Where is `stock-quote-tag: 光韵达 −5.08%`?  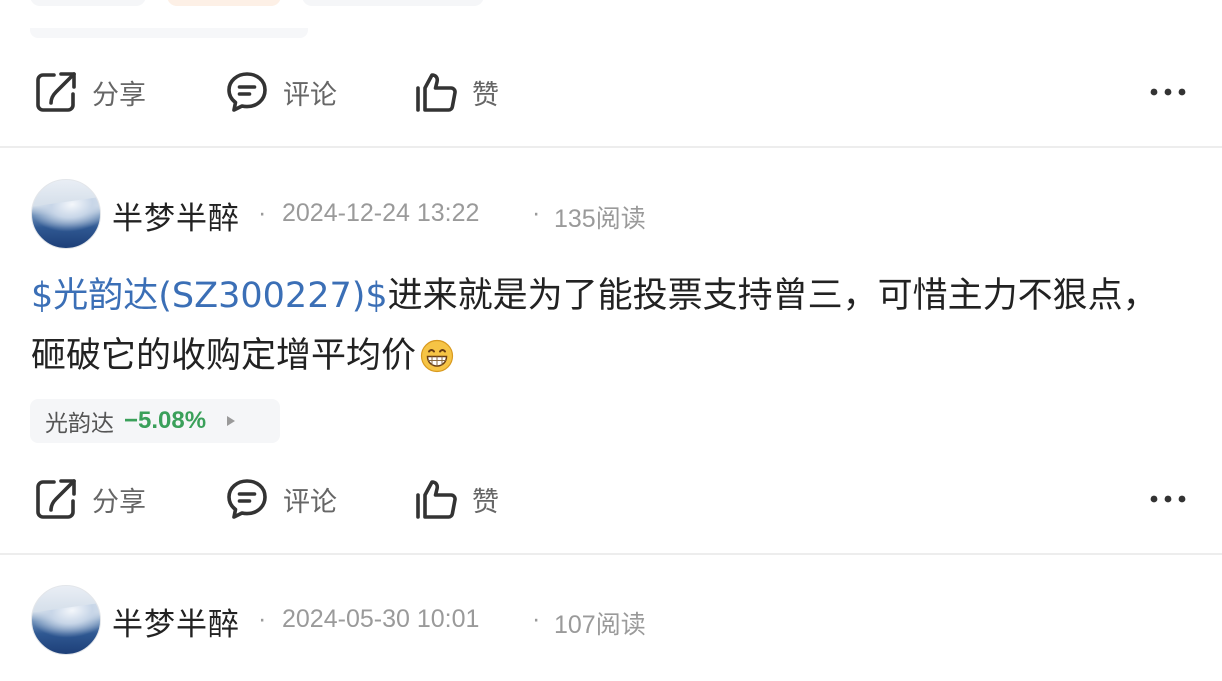 stock-quote-tag: 光韵达 −5.08% is located at coordinates (155, 421).